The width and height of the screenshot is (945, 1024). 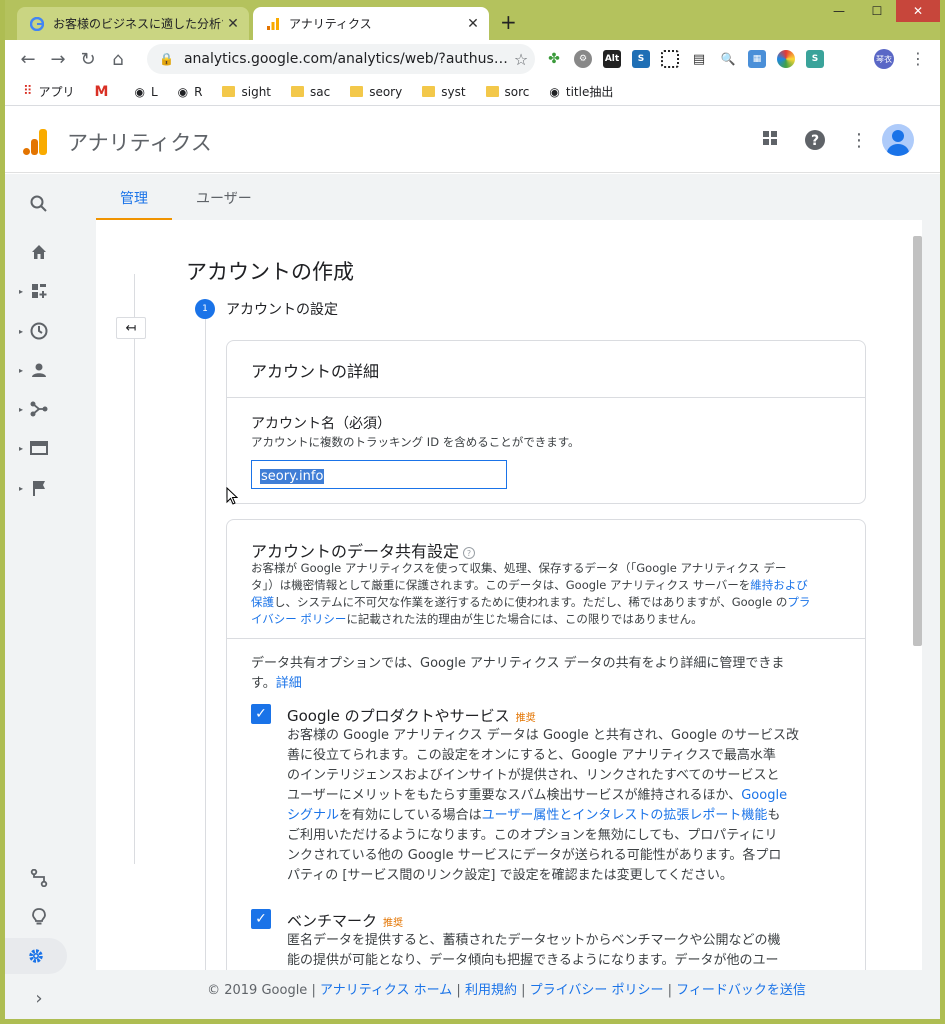 I want to click on new-tab-button: +, so click(x=508, y=22).